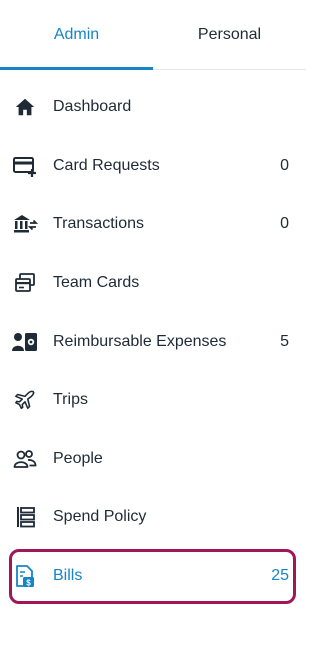 The image size is (320, 651). What do you see at coordinates (96, 283) in the screenshot?
I see `sidebar-item-label: Team Cards` at bounding box center [96, 283].